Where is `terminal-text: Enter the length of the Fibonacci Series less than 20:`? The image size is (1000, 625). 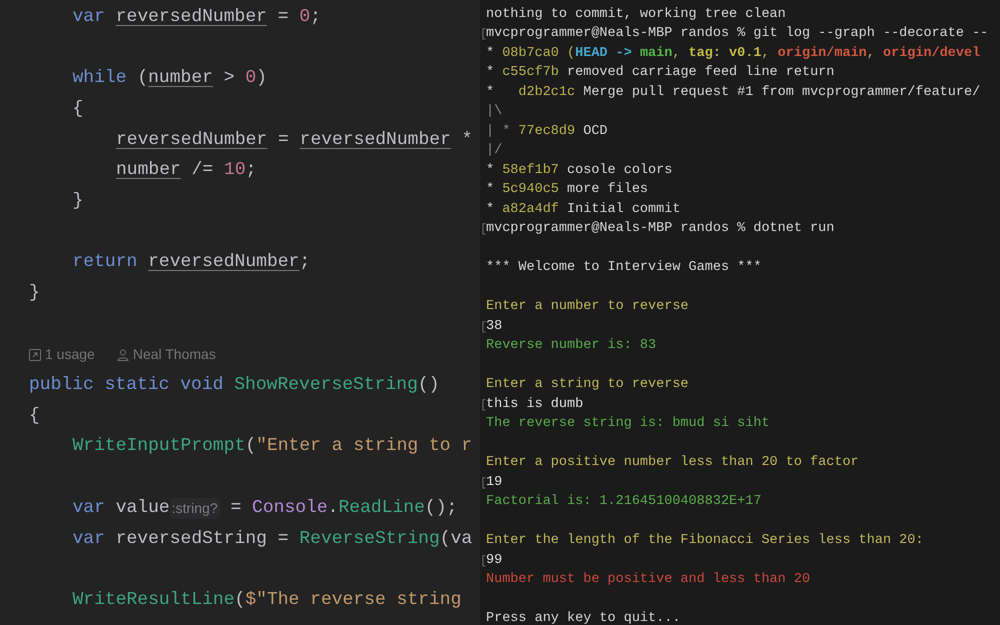 terminal-text: Enter the length of the Fibonacci Series less than 20: is located at coordinates (705, 541).